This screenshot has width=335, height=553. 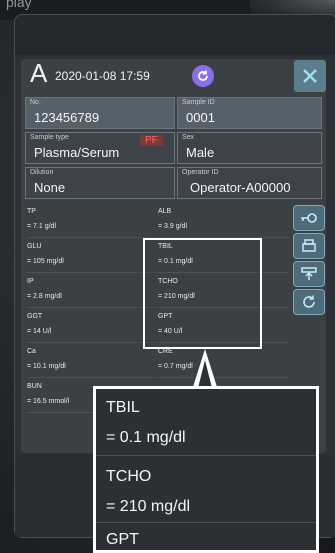 I want to click on result-item: IP = 2.8 mg/dl, so click(x=92, y=291).